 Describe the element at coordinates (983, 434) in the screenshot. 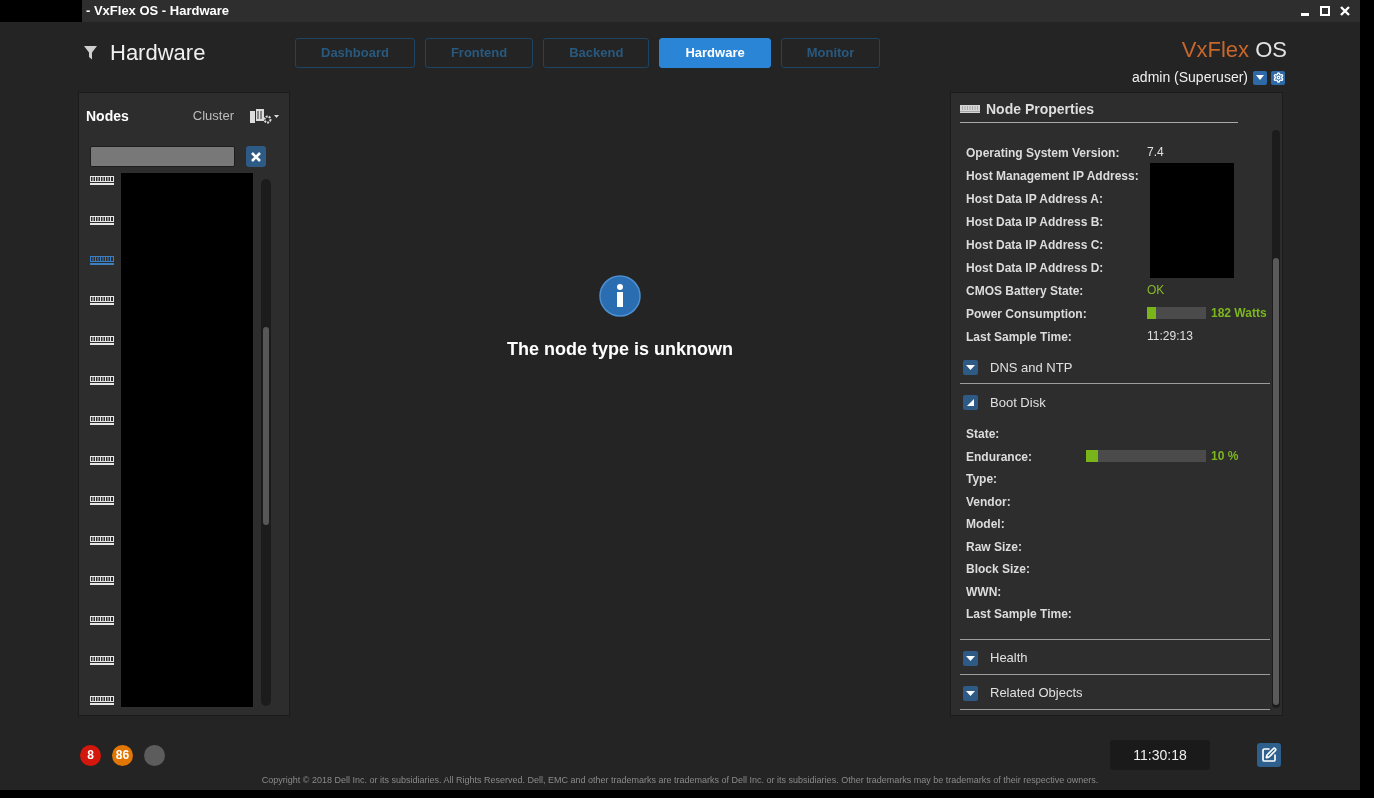

I see `property-label: State:` at that location.